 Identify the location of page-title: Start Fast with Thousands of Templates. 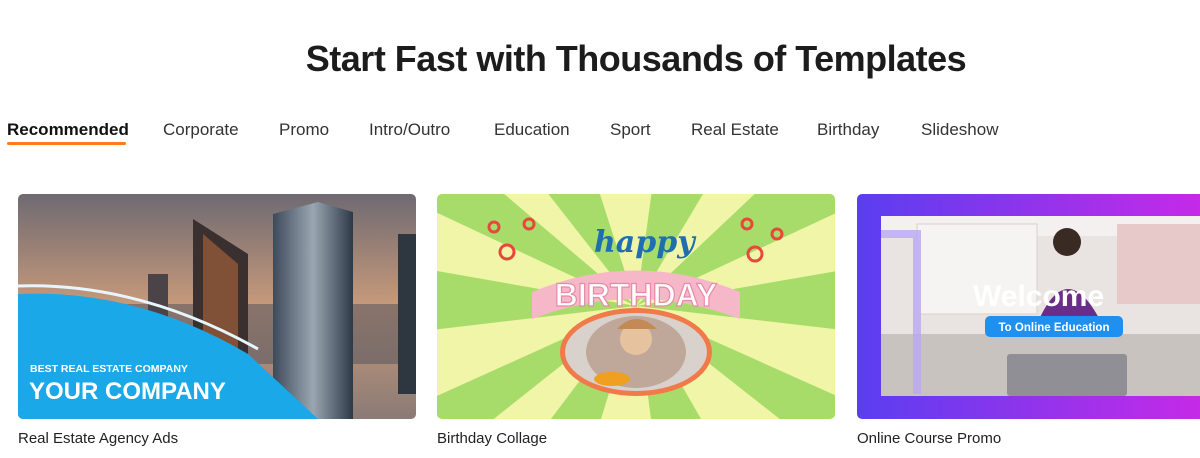
(636, 58).